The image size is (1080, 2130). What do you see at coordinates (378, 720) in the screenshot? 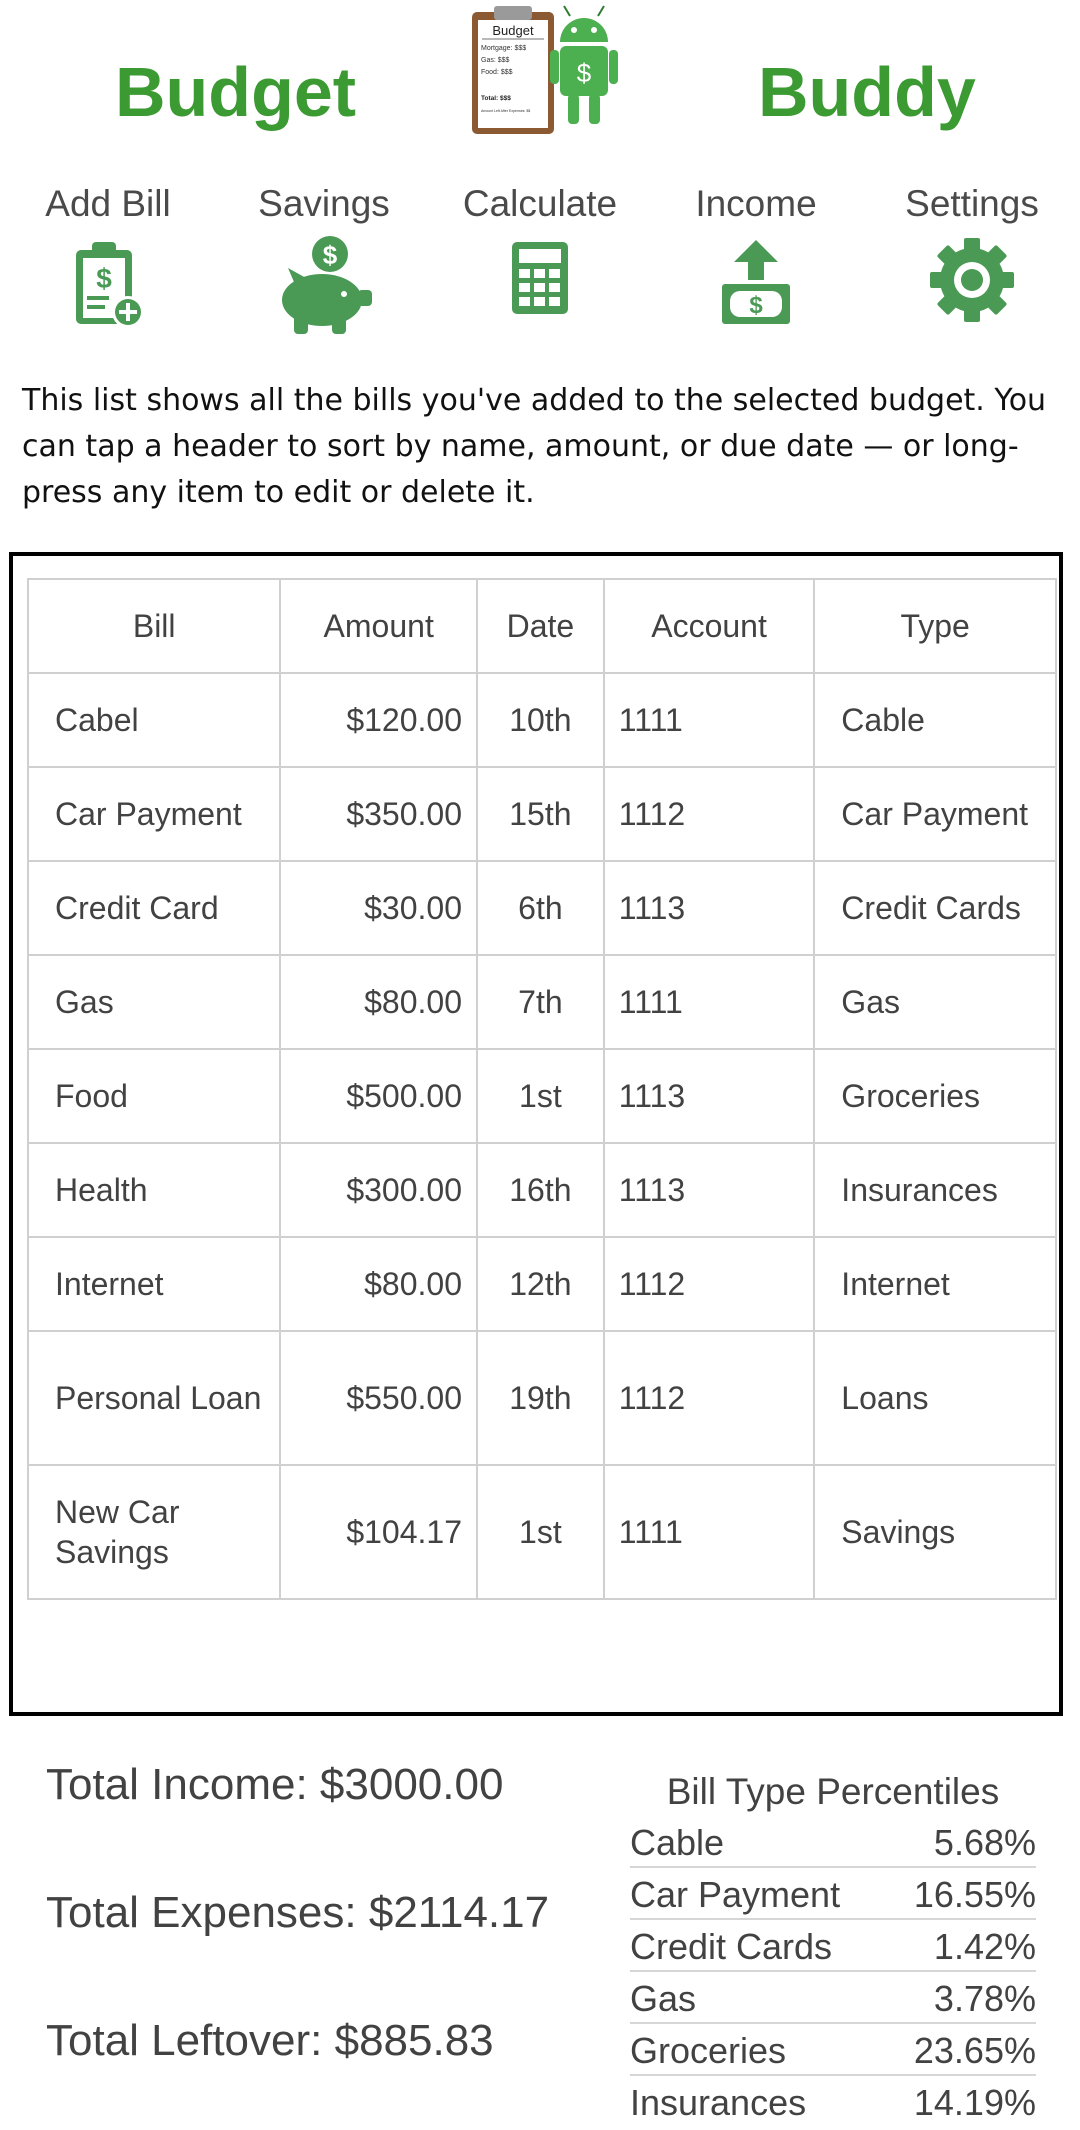
I see `cell-amount: $120.00` at bounding box center [378, 720].